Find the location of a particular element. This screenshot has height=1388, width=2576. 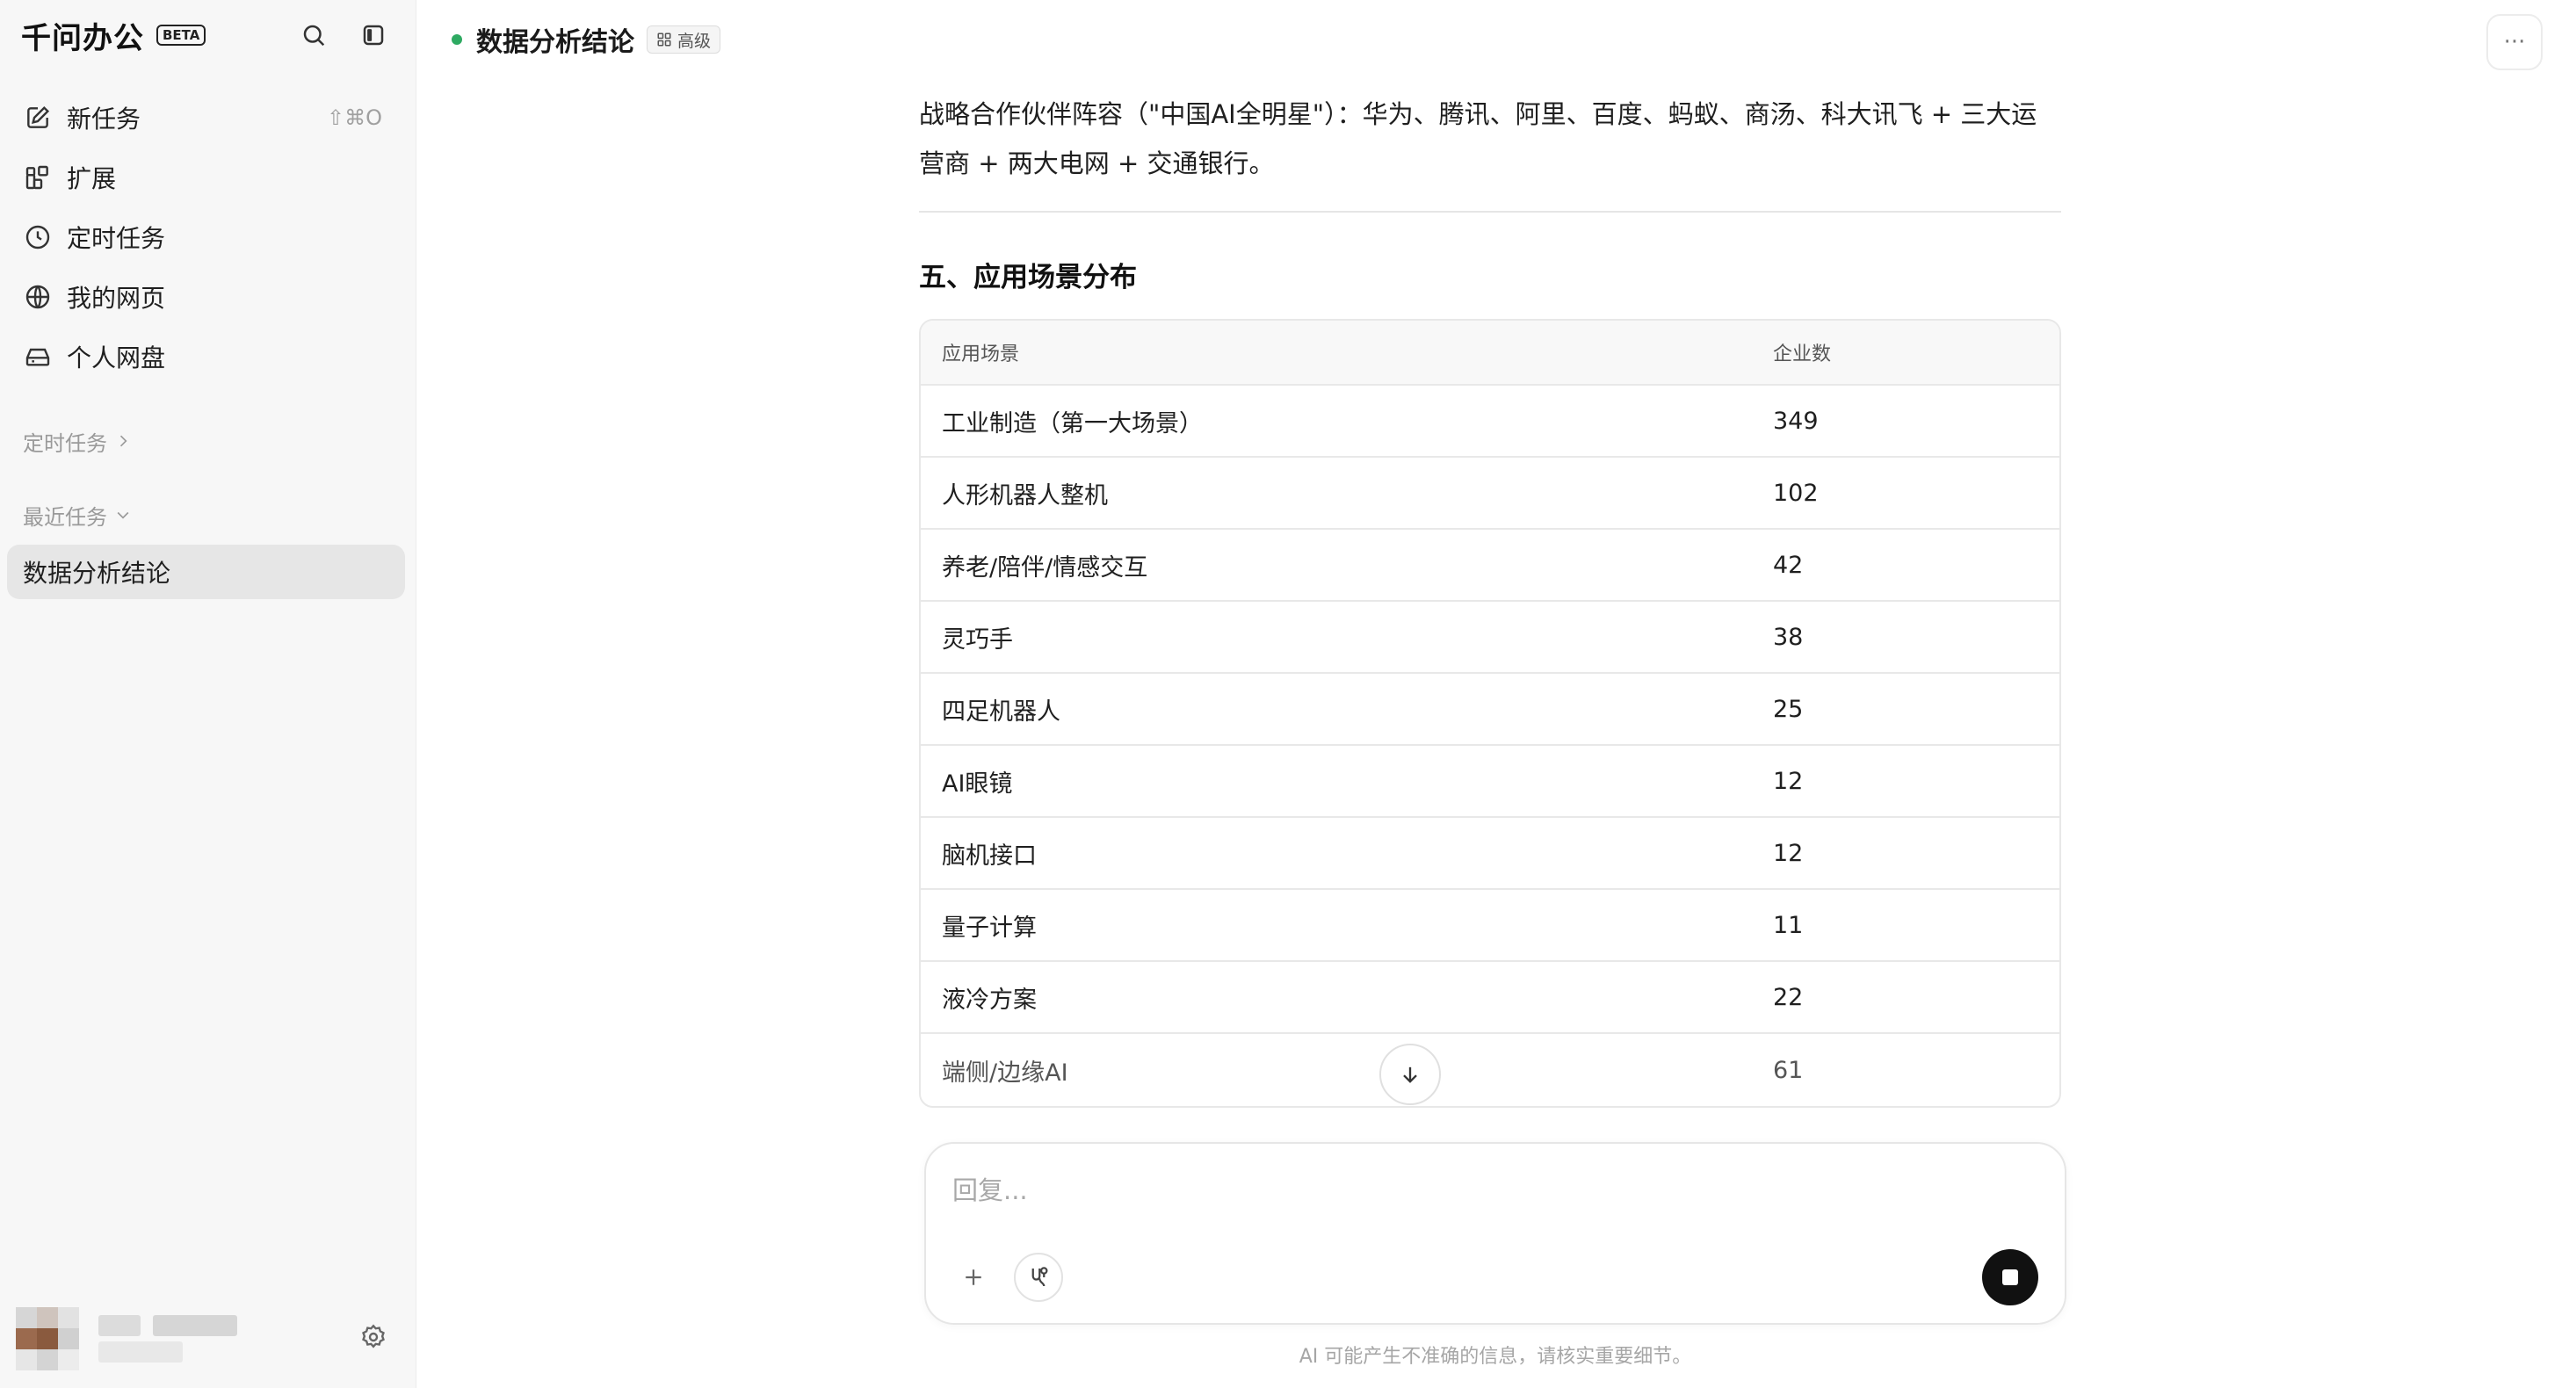

tools-icon is located at coordinates (1038, 1277).